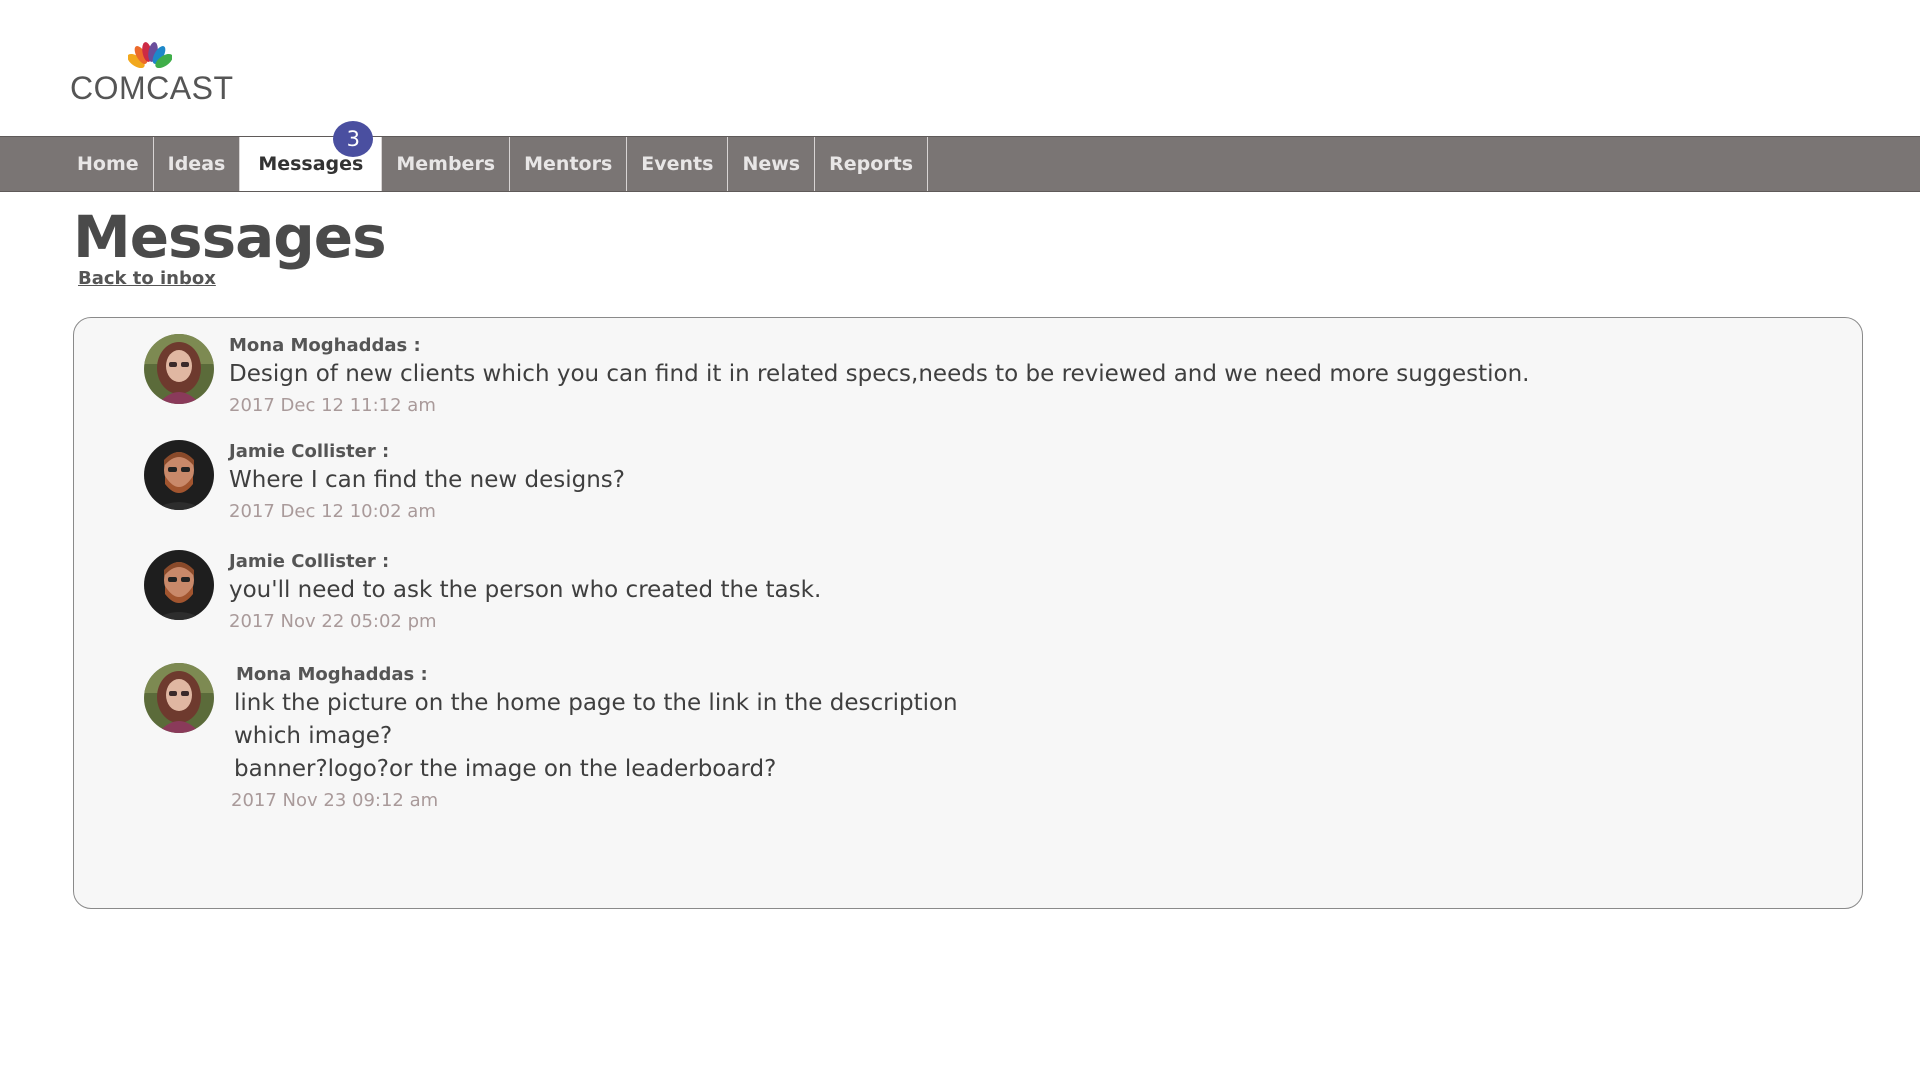 The image size is (1920, 1080). I want to click on nav-item-reports: Reports, so click(872, 164).